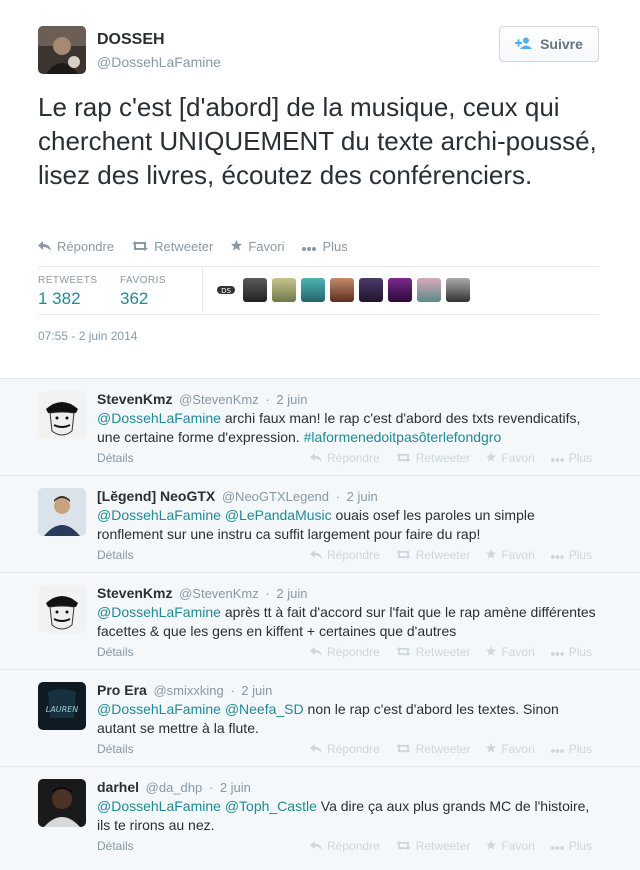  What do you see at coordinates (68, 280) in the screenshot?
I see `retweets-label: RETWEETS` at bounding box center [68, 280].